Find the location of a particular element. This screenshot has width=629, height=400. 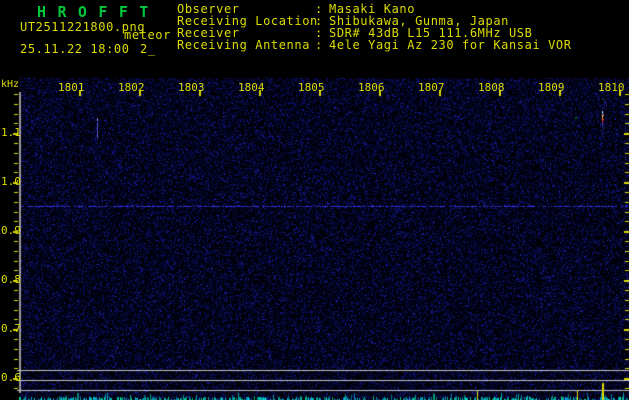

time-tick-label: 1802 is located at coordinates (131, 87).